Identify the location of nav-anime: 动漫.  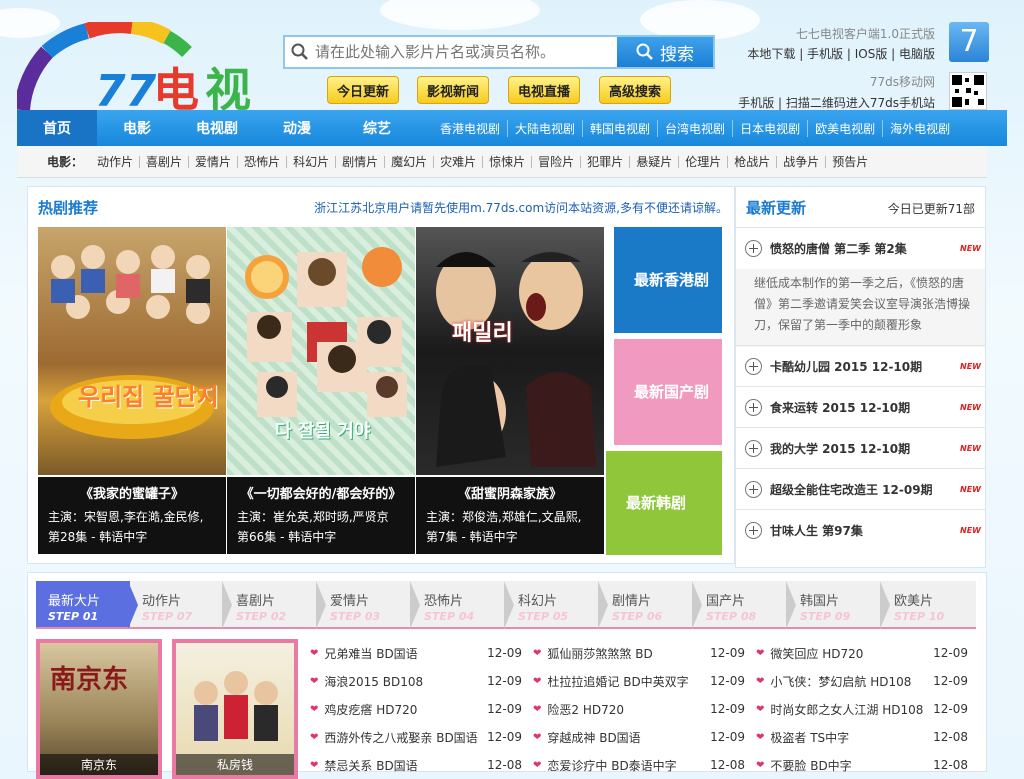
(297, 128).